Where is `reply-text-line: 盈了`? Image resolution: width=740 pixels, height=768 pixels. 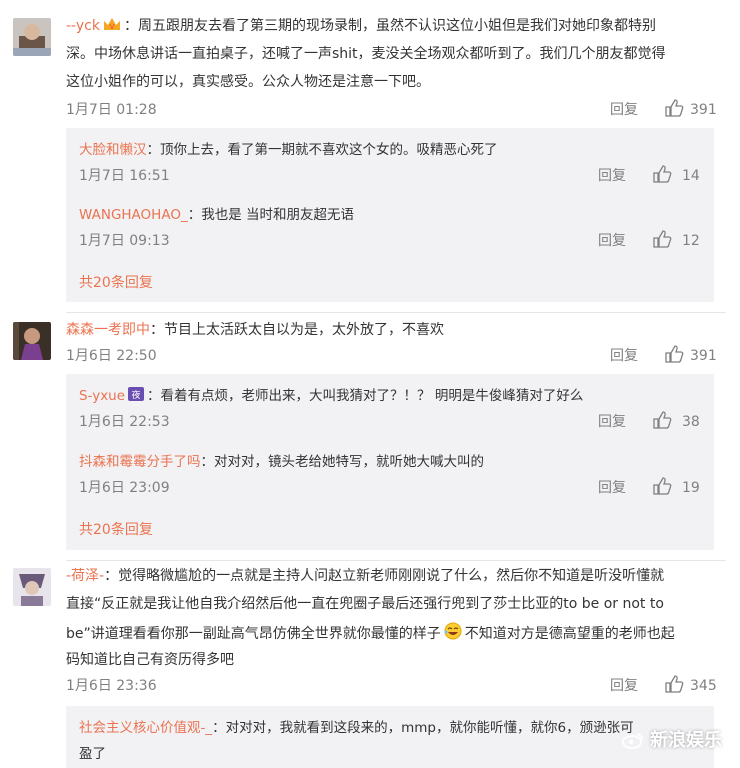
reply-text-line: 盈了 is located at coordinates (92, 754).